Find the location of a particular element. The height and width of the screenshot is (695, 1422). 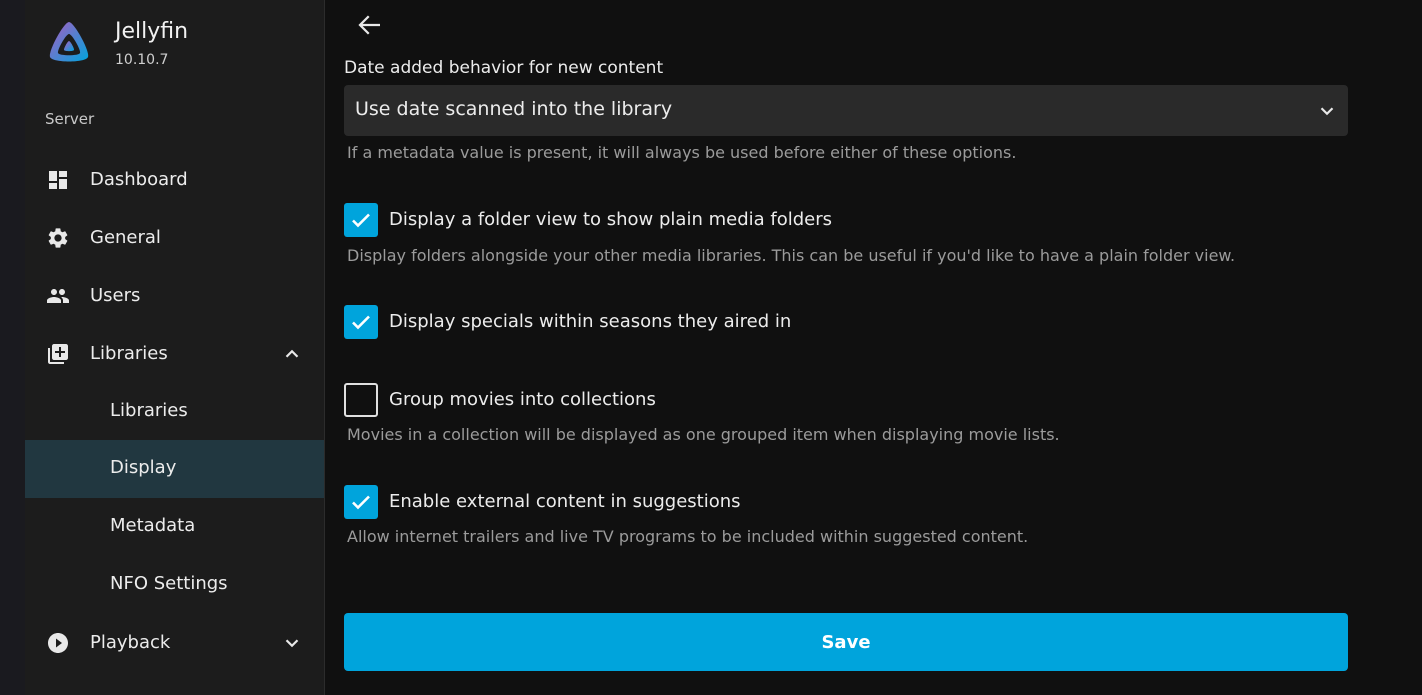

sidebar-item-dashboard: Dashboard is located at coordinates (174, 180).